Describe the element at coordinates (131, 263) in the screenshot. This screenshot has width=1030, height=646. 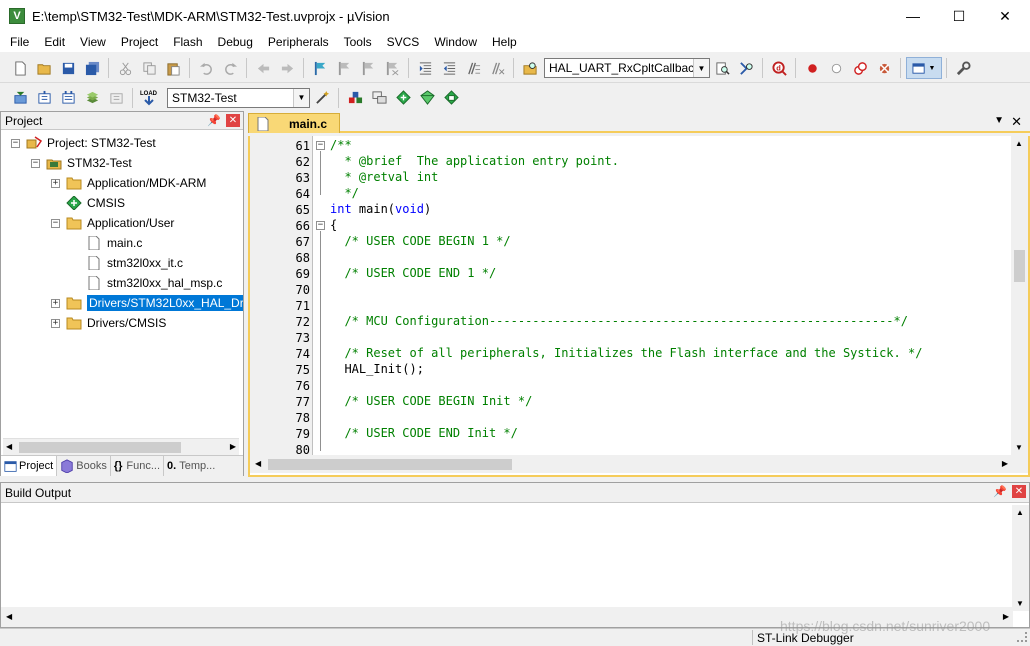
I see `tree-node-file: stm32l0xx_it.c` at that location.